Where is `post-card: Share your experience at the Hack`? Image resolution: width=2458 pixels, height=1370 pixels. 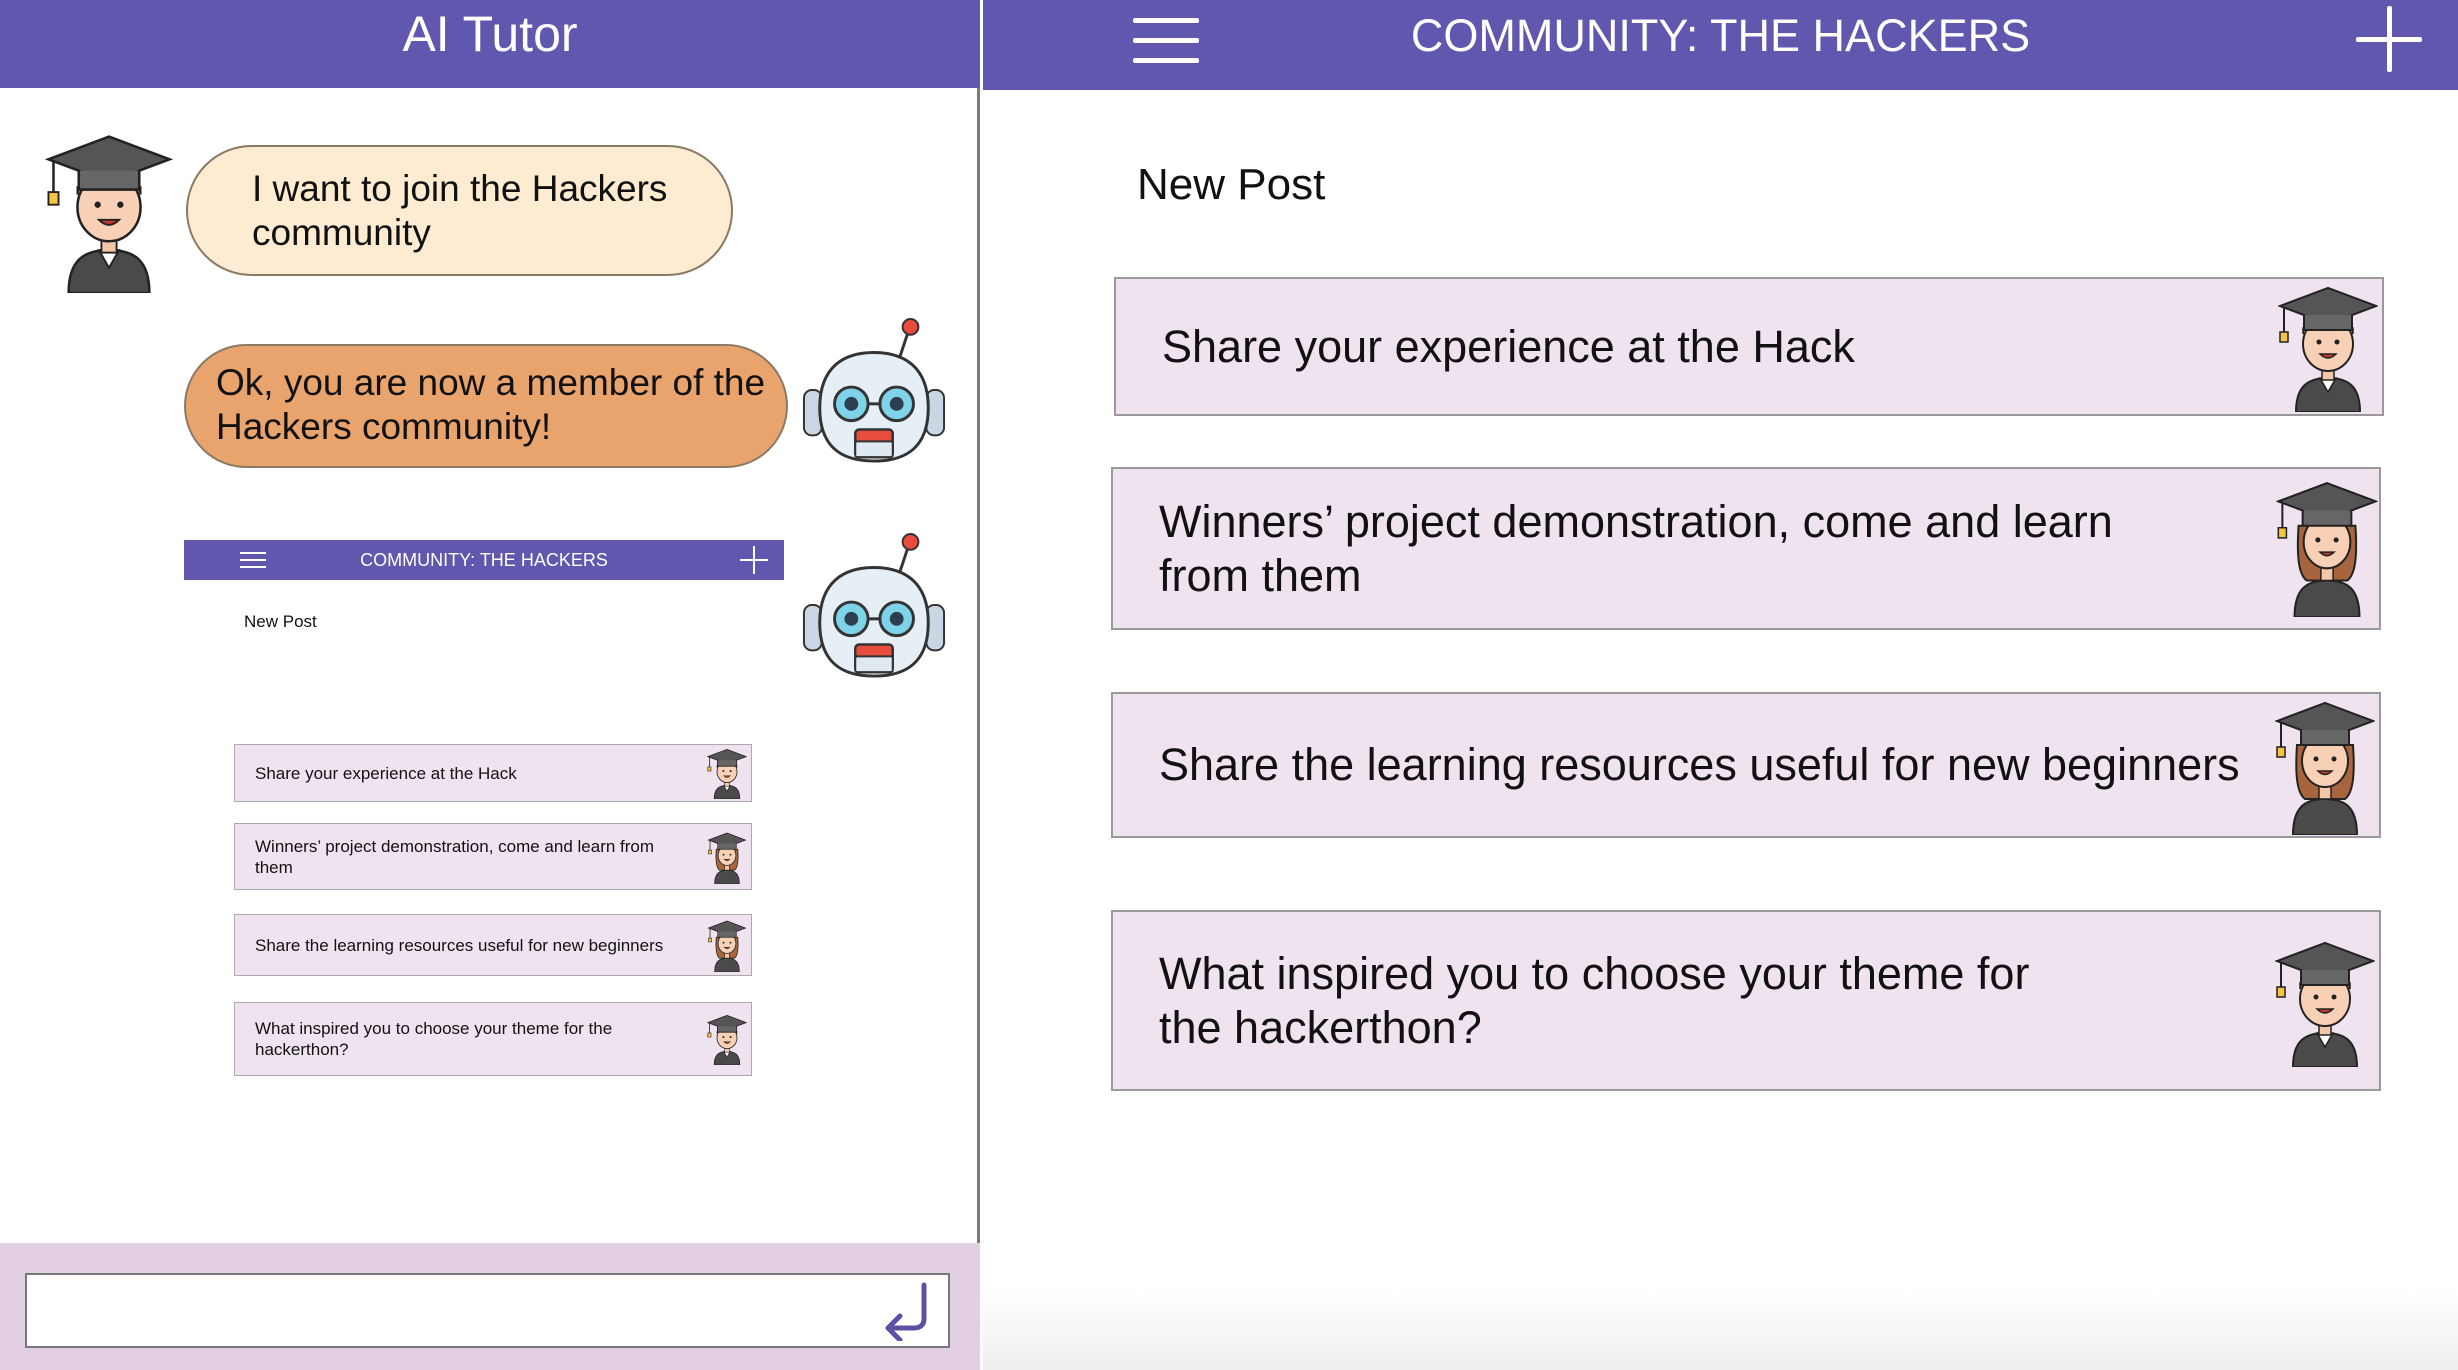 post-card: Share your experience at the Hack is located at coordinates (1749, 346).